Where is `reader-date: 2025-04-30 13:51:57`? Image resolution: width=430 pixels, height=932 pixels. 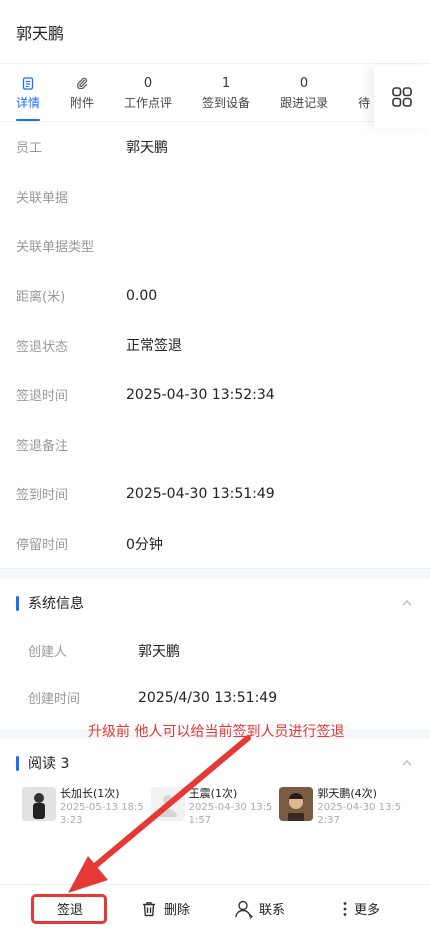
reader-date: 2025-04-30 13:51:57 is located at coordinates (230, 814).